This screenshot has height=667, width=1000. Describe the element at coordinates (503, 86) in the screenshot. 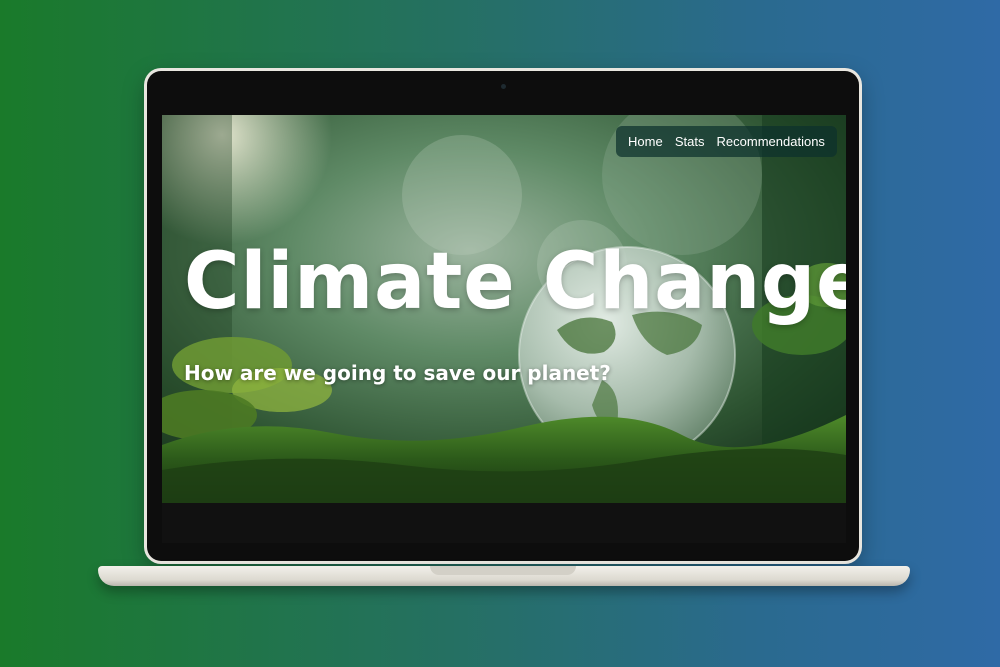

I see `camera-icon` at that location.